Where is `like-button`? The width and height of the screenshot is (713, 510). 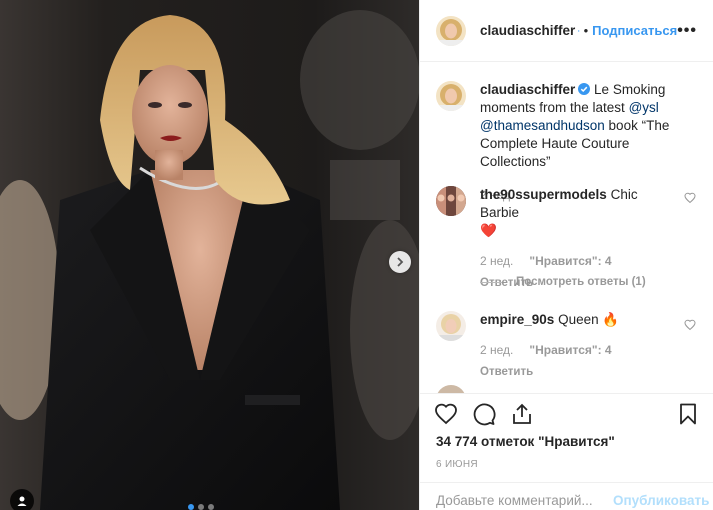 like-button is located at coordinates (446, 414).